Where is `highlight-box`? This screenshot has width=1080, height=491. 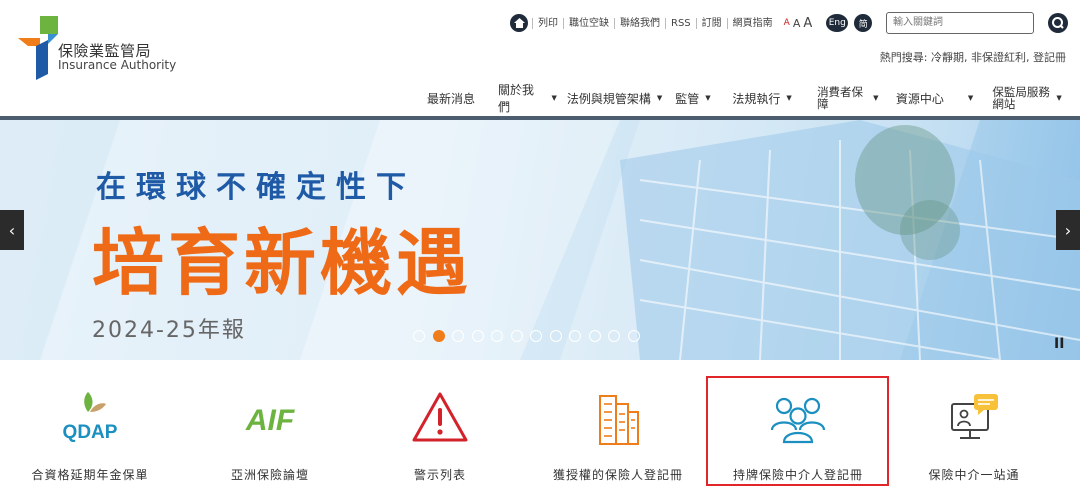
highlight-box is located at coordinates (797, 431).